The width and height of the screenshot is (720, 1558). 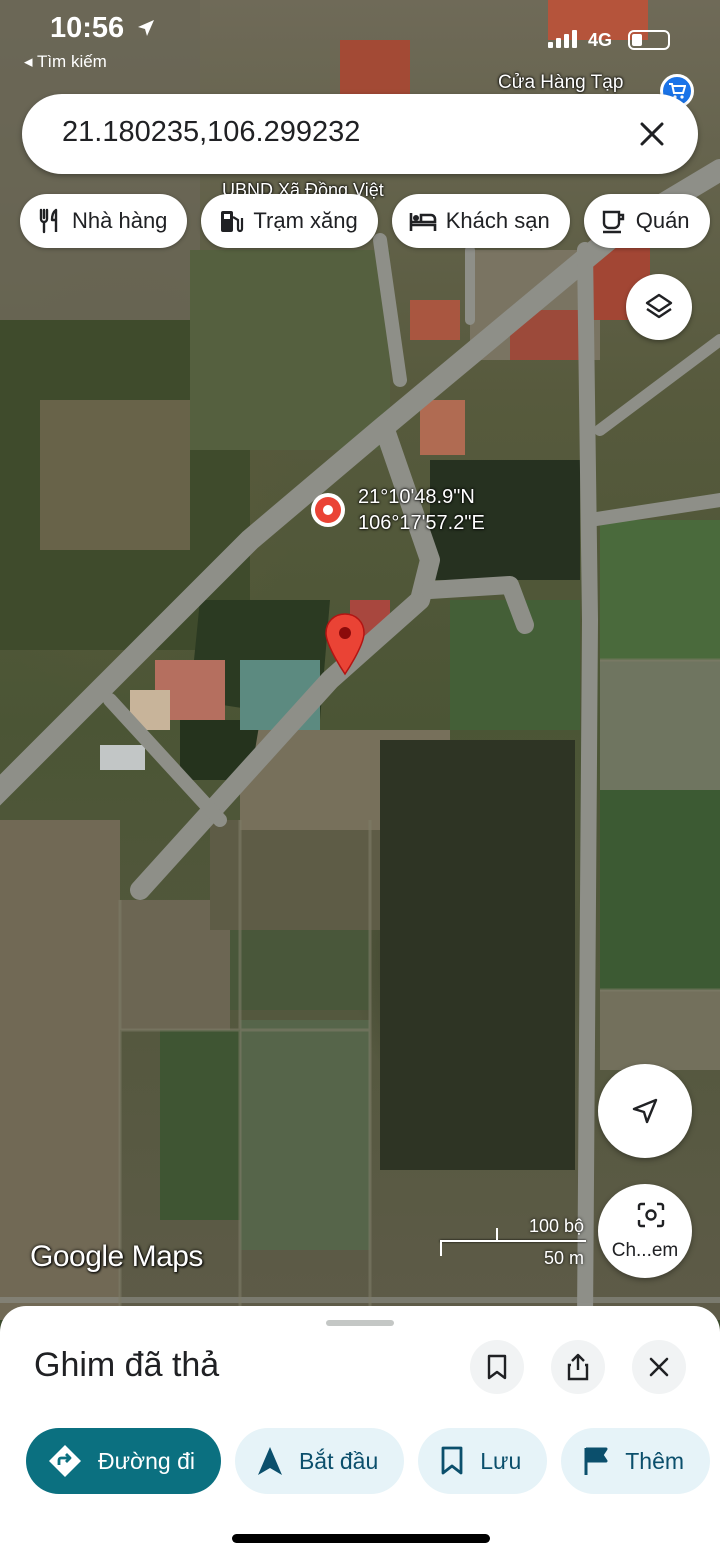 I want to click on my-location-button, so click(x=645, y=1111).